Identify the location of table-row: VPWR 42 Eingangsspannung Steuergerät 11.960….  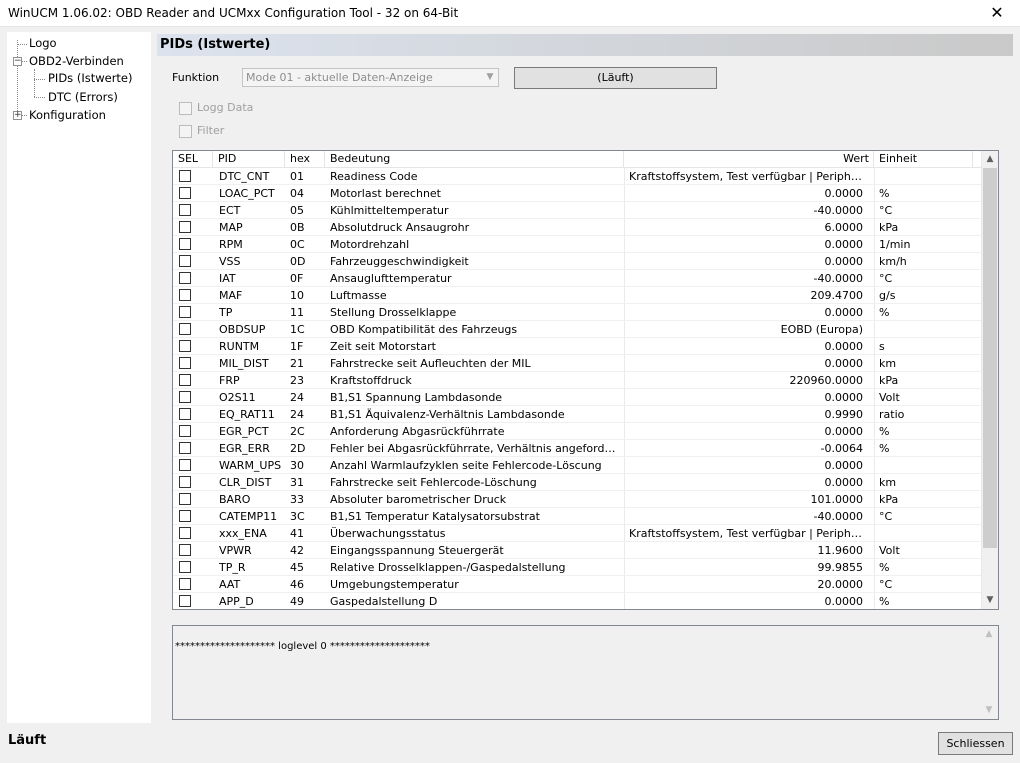
(577, 550).